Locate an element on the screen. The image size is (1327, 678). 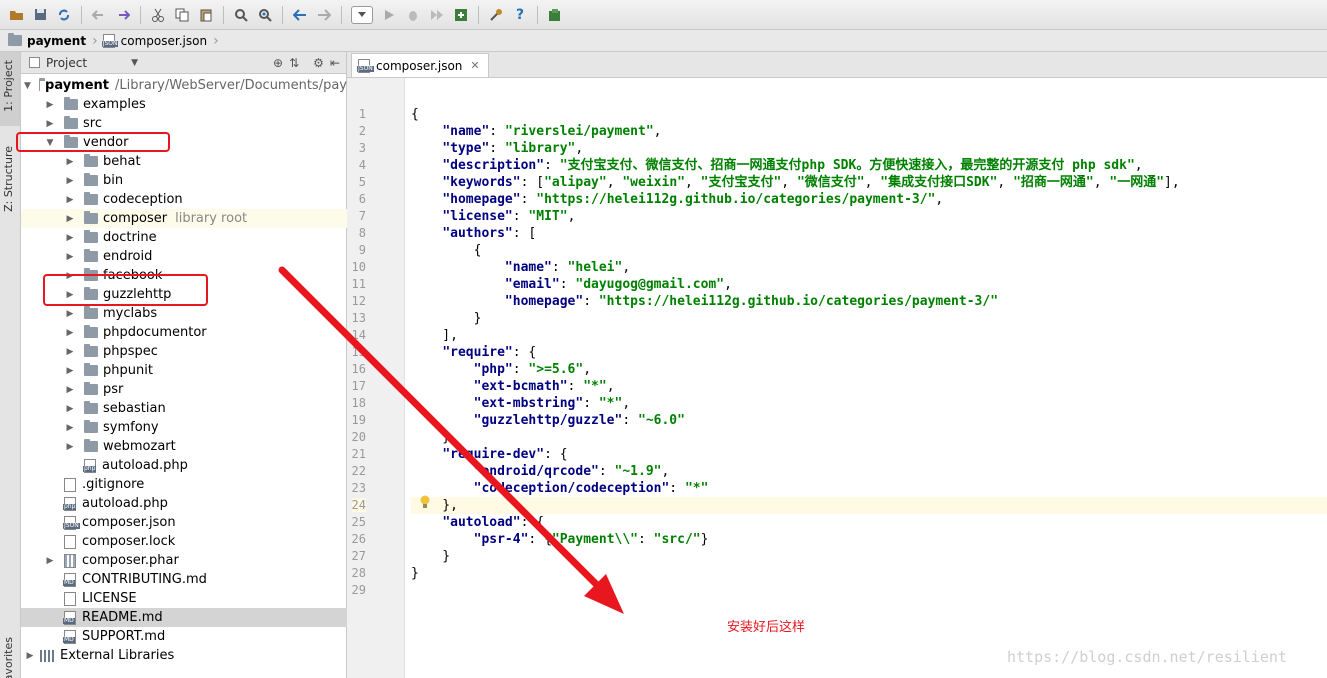
back-icon is located at coordinates (300, 15).